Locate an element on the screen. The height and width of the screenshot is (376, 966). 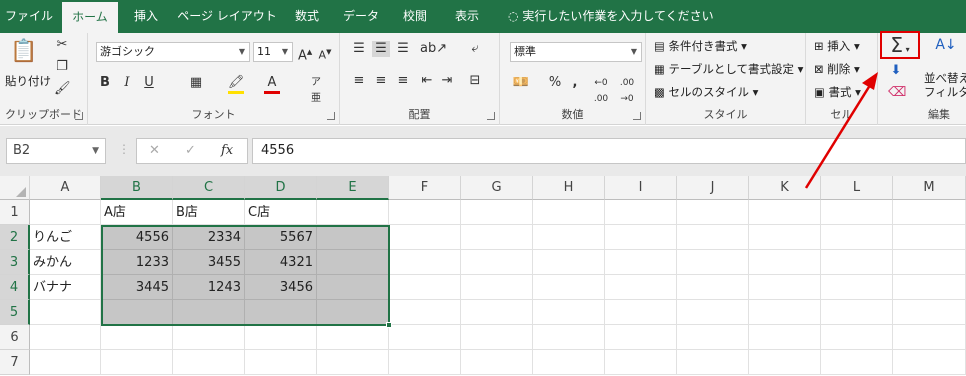
cell-g2 is located at coordinates (497, 237).